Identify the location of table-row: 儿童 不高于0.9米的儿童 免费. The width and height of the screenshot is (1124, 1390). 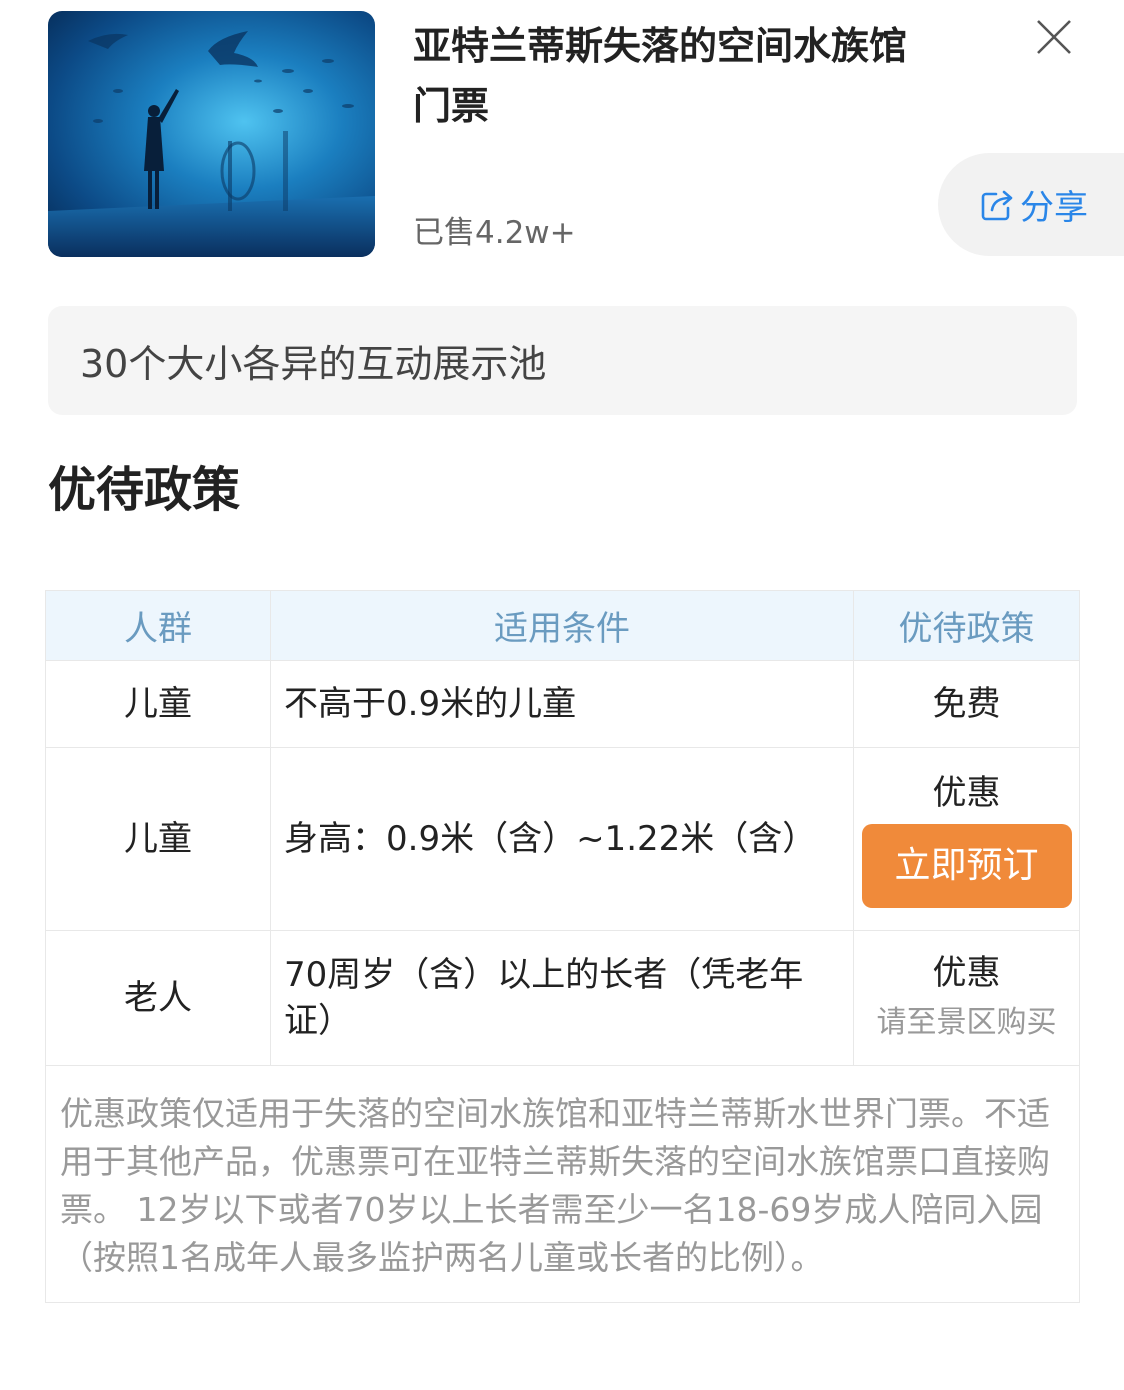
(562, 704).